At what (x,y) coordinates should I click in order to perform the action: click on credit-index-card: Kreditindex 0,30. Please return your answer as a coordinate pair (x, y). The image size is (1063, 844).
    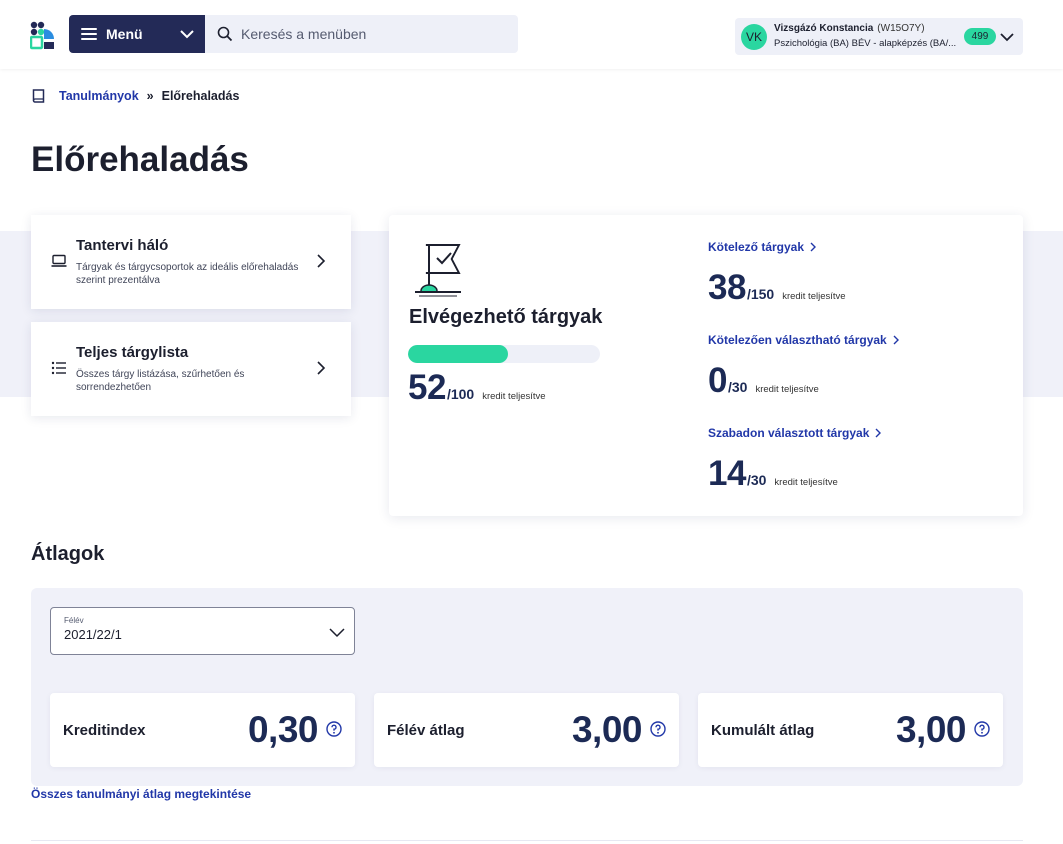
    Looking at the image, I should click on (202, 730).